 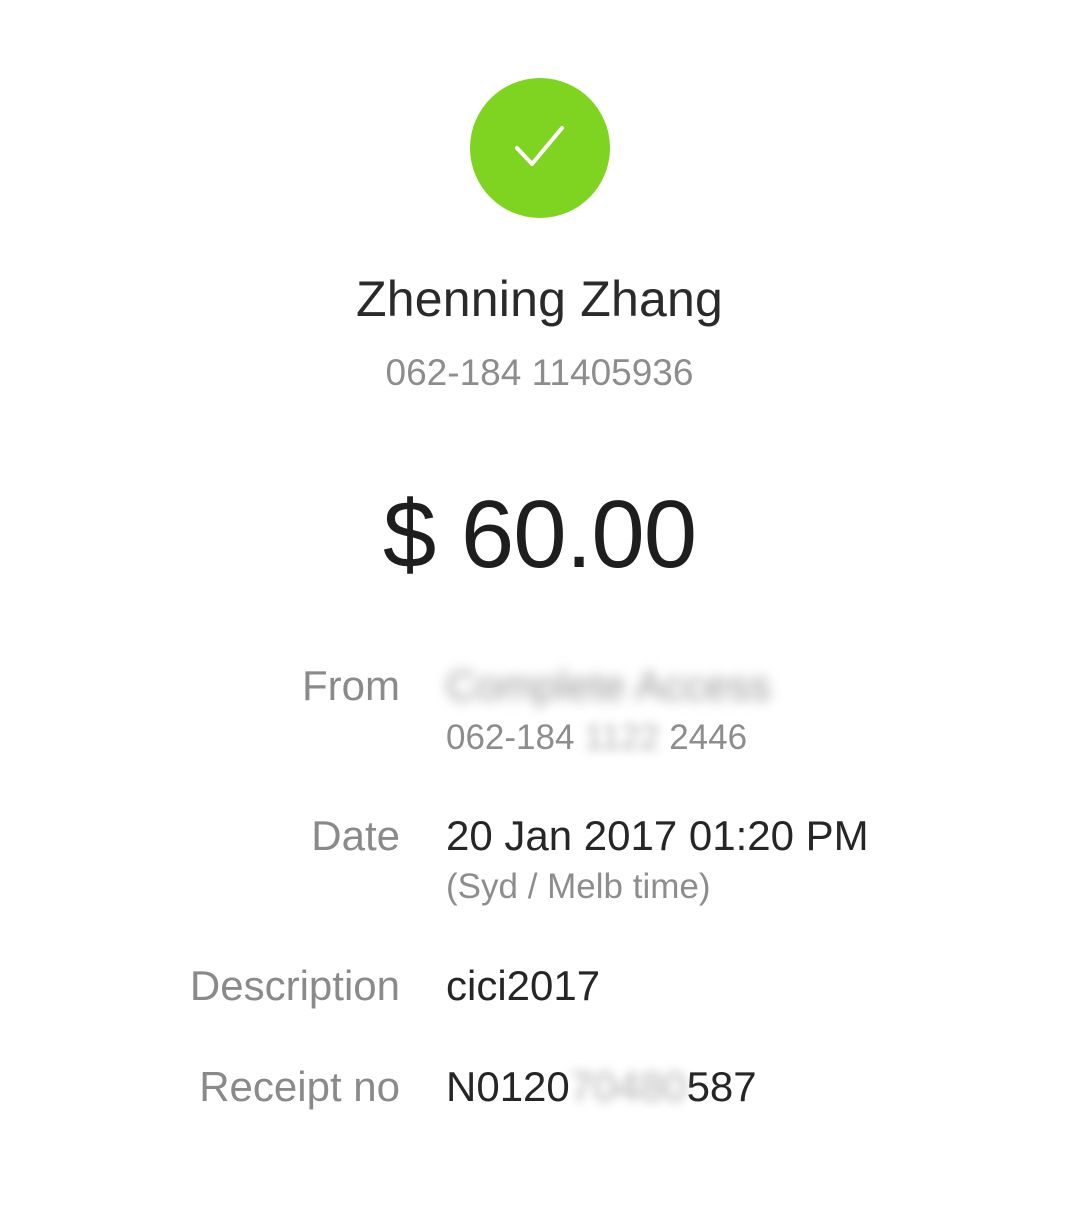 What do you see at coordinates (721, 1086) in the screenshot?
I see `receipt-suffix: 587` at bounding box center [721, 1086].